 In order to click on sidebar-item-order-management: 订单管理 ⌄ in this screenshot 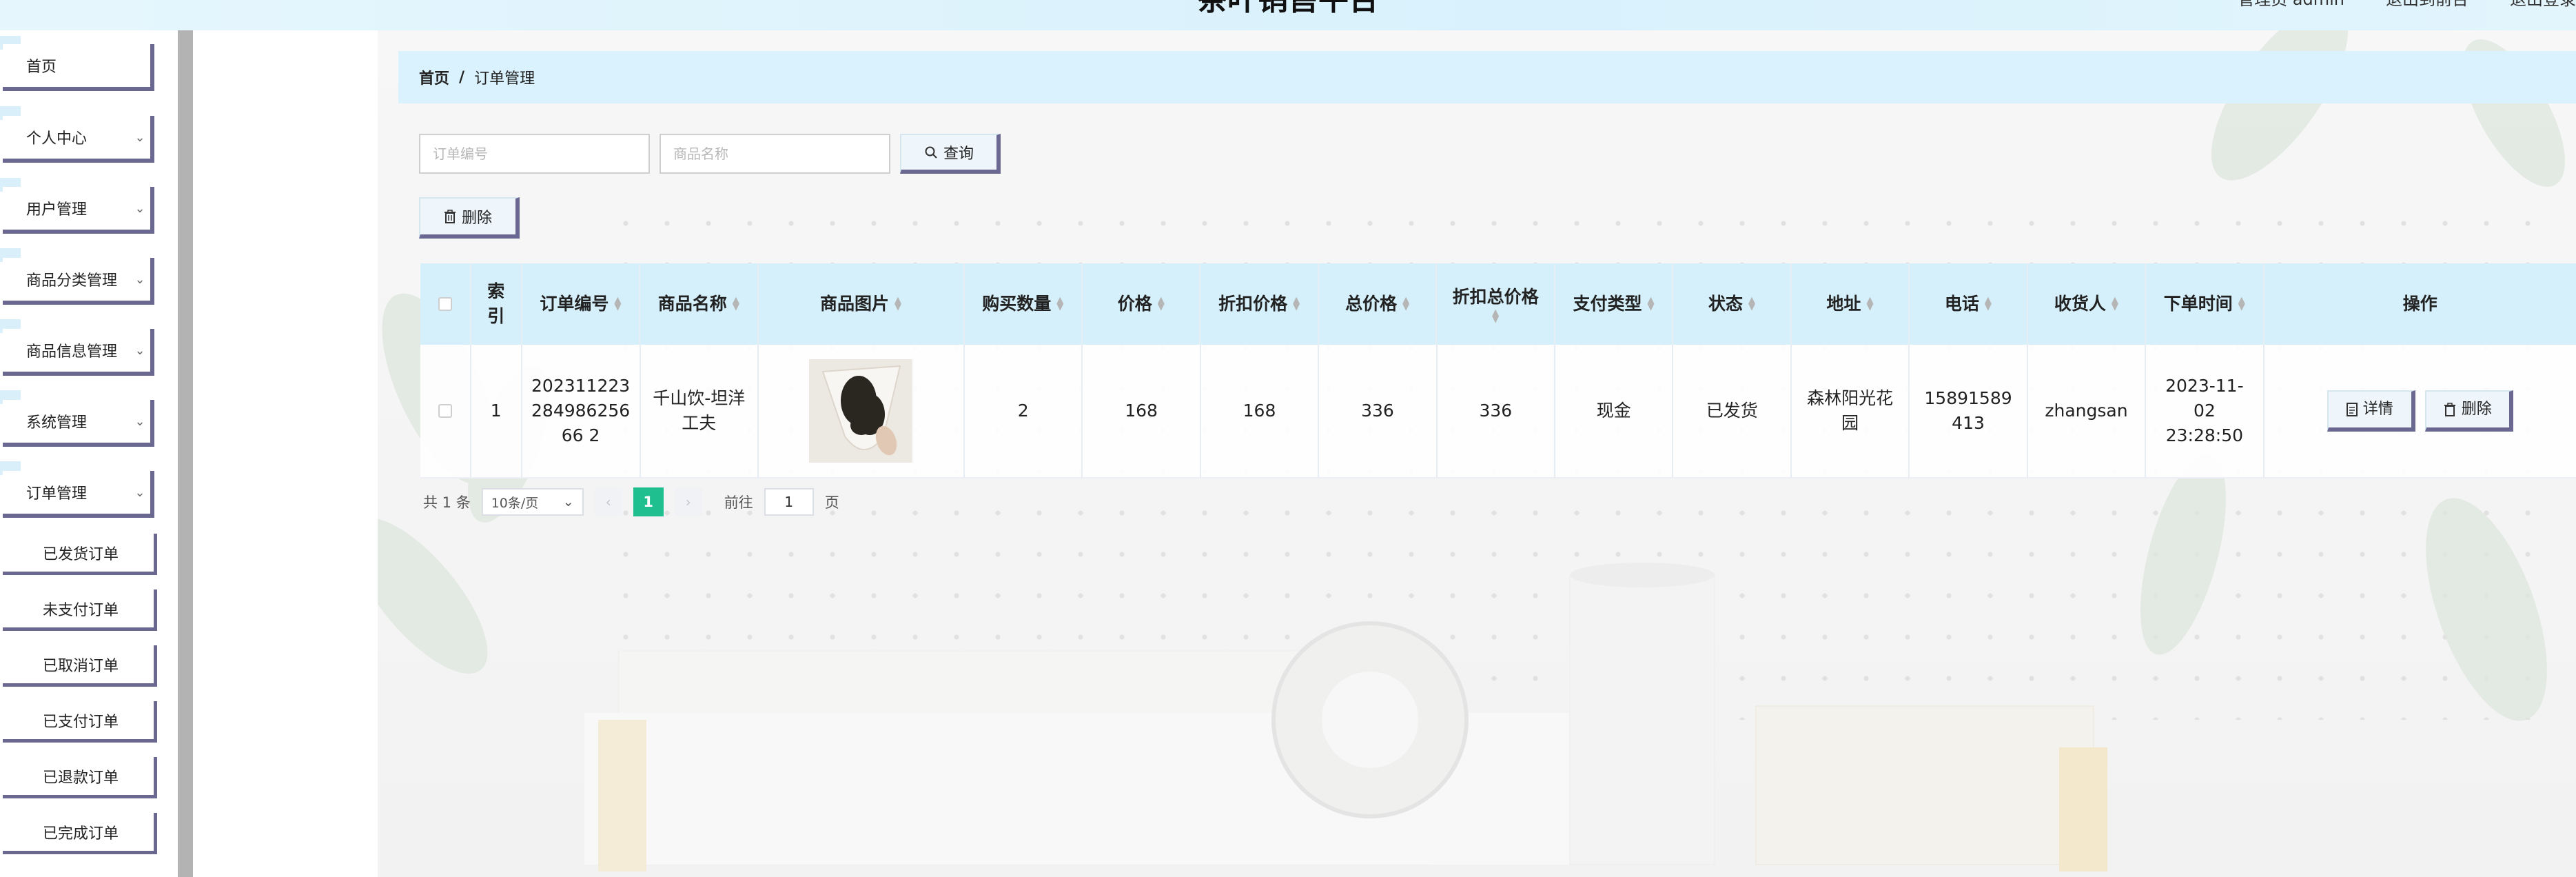, I will do `click(78, 495)`.